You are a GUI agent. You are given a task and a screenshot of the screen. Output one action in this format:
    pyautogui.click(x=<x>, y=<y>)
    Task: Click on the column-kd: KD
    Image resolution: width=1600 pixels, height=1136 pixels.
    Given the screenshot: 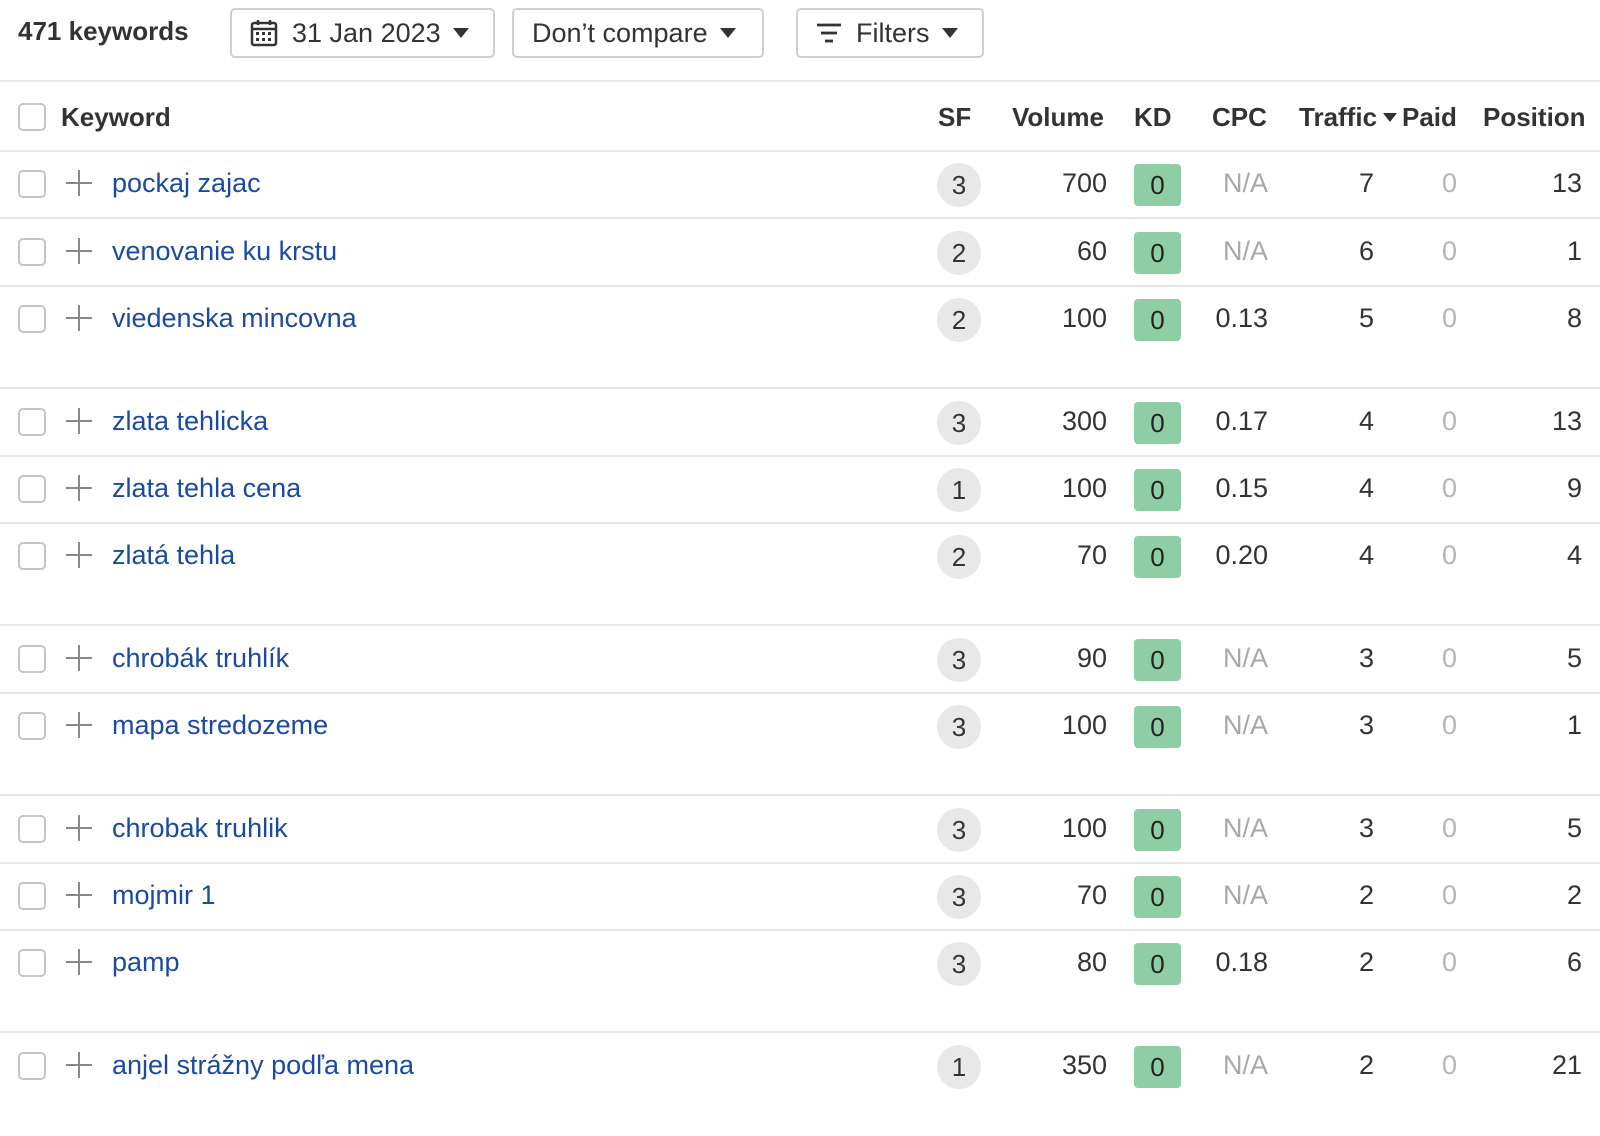 What is the action you would take?
    pyautogui.click(x=1153, y=117)
    